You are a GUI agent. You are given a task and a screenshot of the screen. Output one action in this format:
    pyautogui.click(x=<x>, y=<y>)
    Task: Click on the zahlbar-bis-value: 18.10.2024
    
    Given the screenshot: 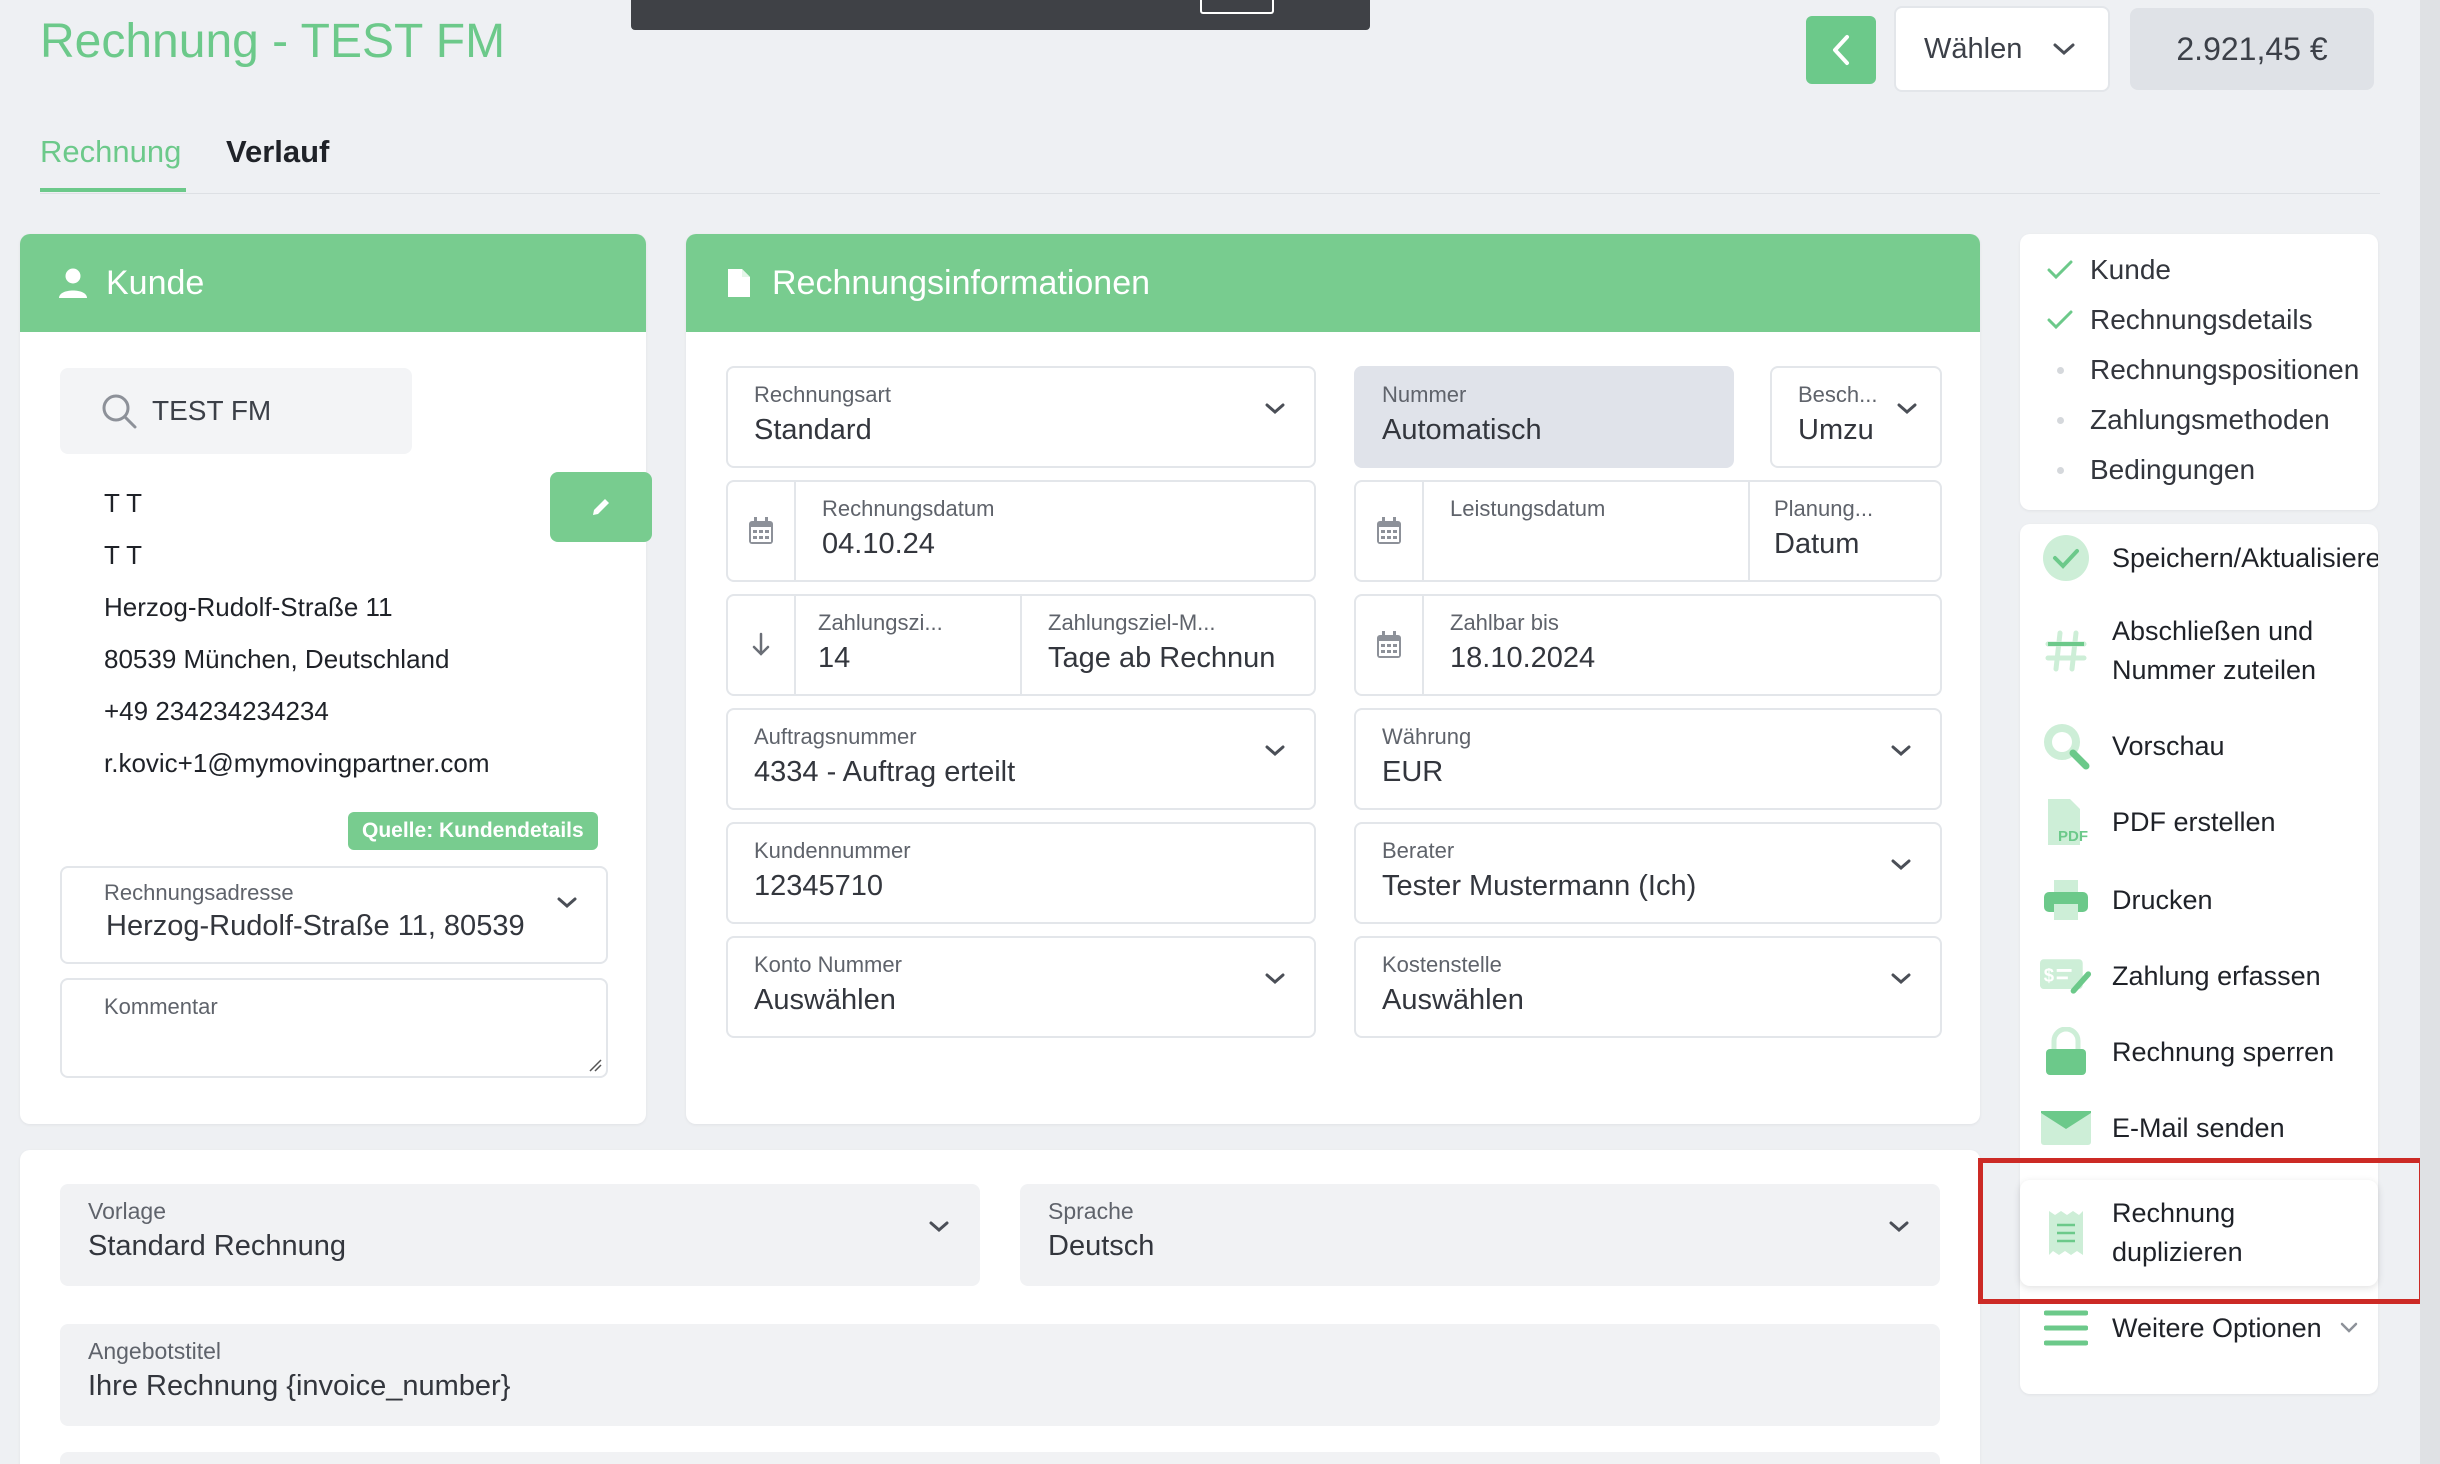 What is the action you would take?
    pyautogui.click(x=1523, y=658)
    